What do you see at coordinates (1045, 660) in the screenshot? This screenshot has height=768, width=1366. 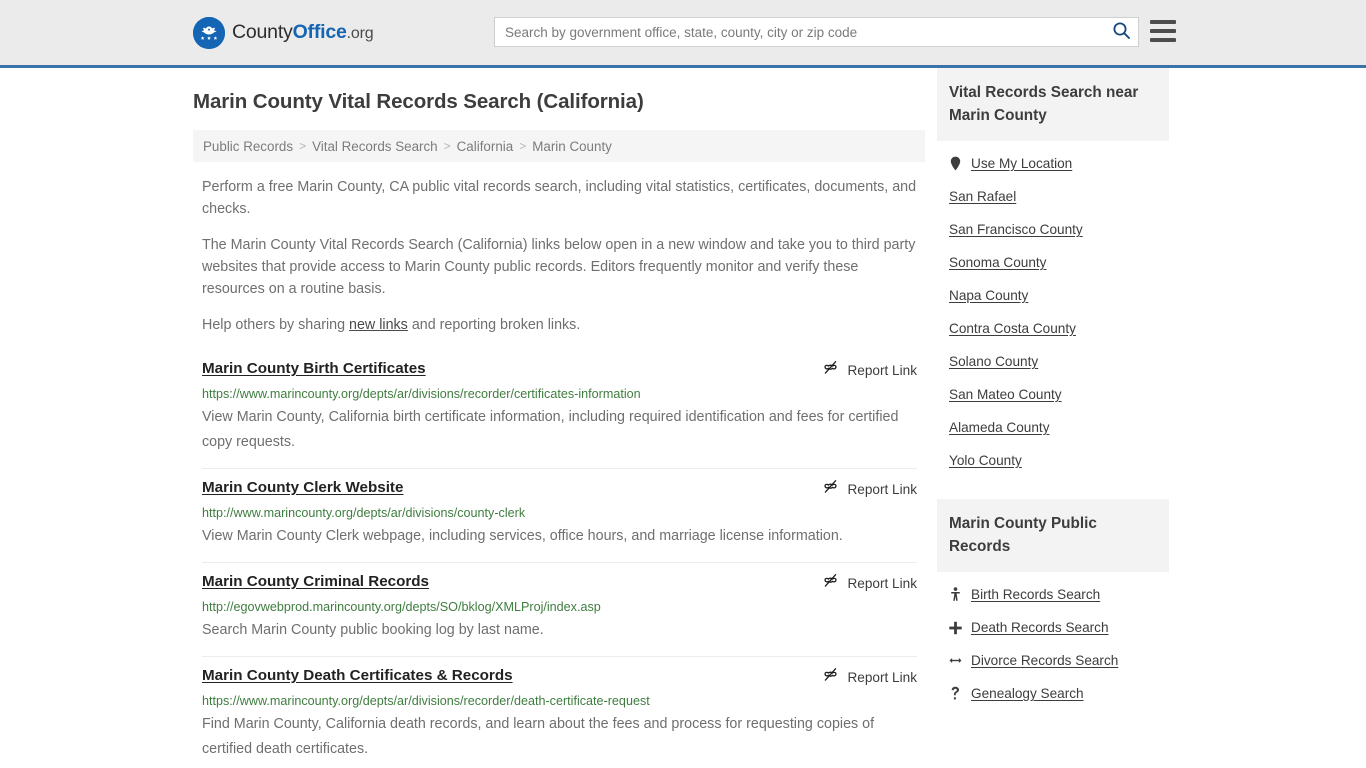 I see `sidebar-item-label: Divorce Records Search` at bounding box center [1045, 660].